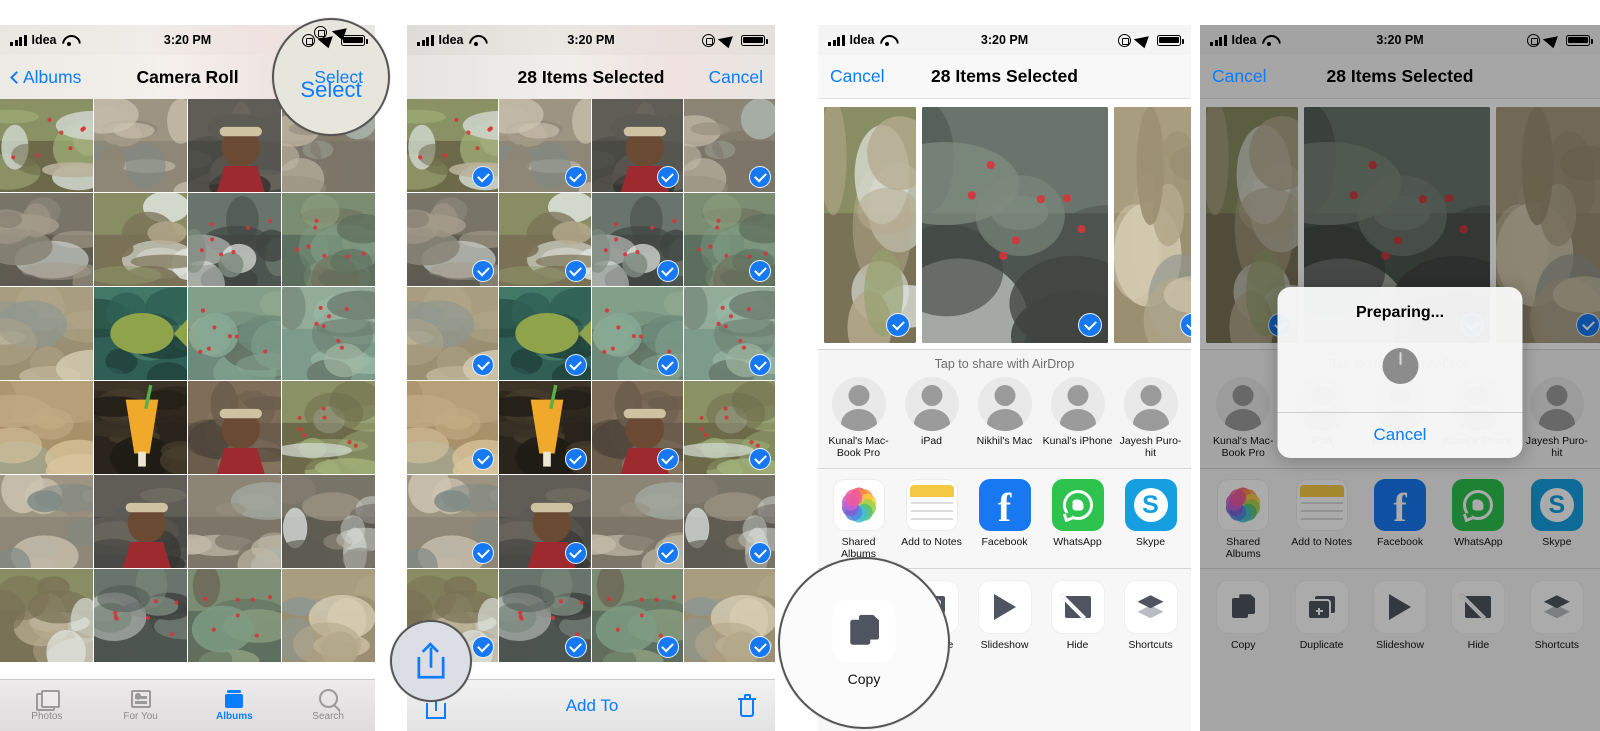 The height and width of the screenshot is (731, 1600). I want to click on copy-action-button, so click(864, 630).